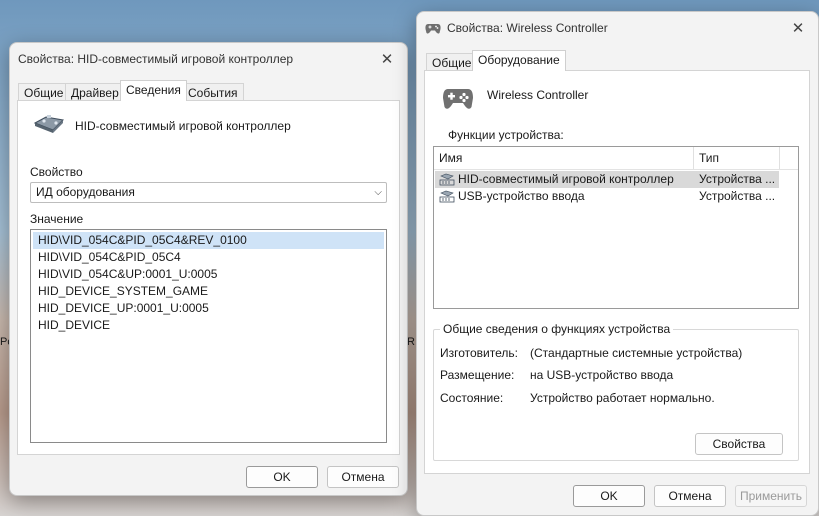  I want to click on device-name: HID-совместимый игровой контроллер, so click(183, 126).